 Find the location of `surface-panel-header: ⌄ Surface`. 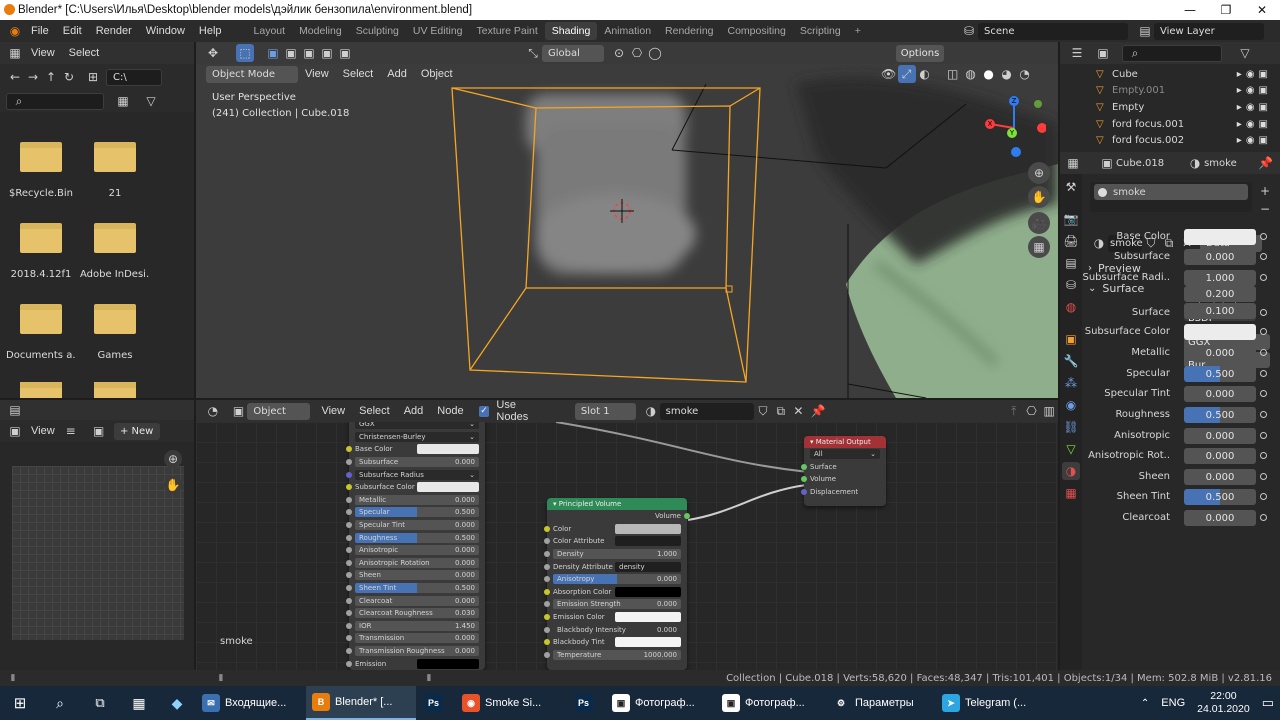

surface-panel-header: ⌄ Surface is located at coordinates (1116, 288).